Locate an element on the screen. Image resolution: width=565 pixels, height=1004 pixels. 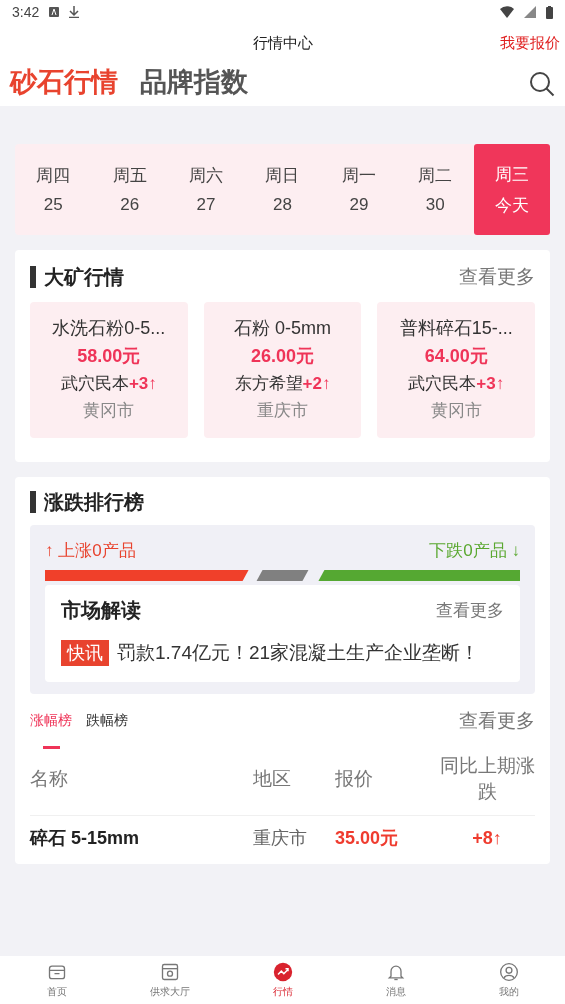
section-title: 大矿行情 is located at coordinates (77, 277).